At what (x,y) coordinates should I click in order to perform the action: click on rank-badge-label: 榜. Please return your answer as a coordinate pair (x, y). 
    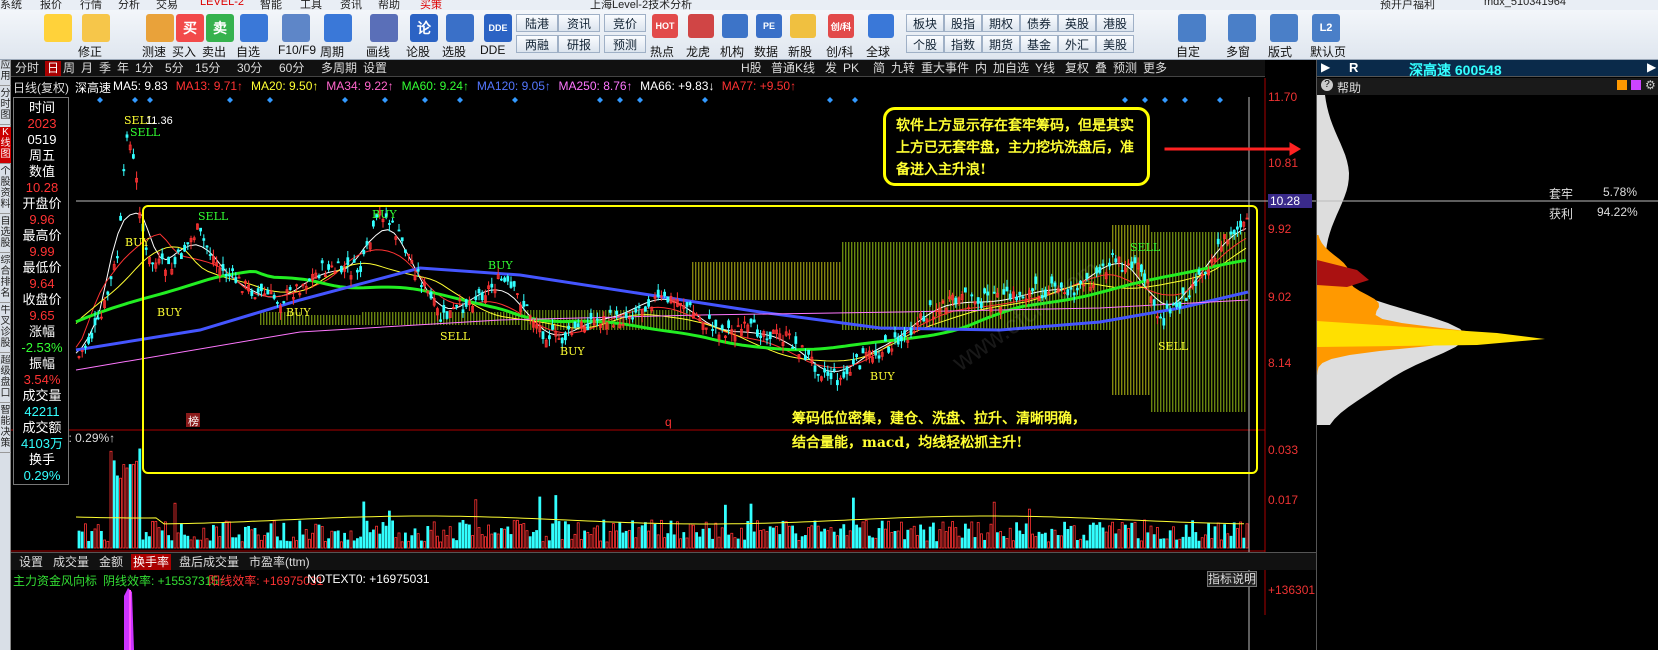
    Looking at the image, I should click on (193, 421).